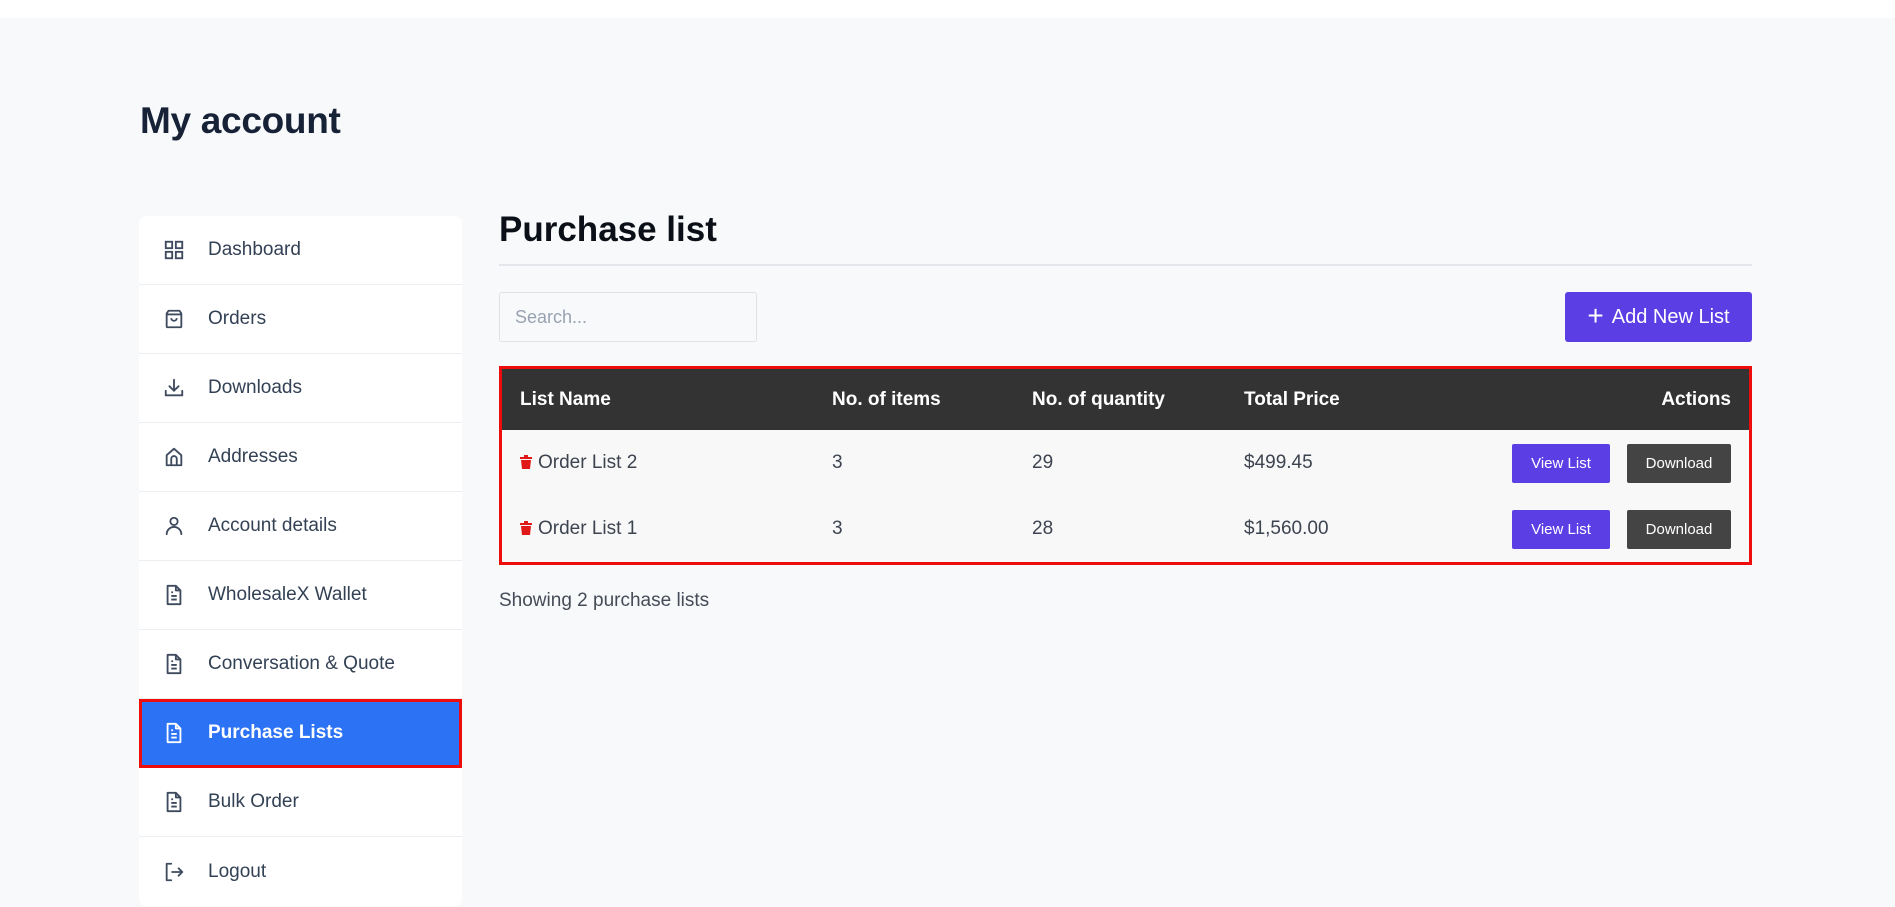 This screenshot has height=907, width=1895. Describe the element at coordinates (604, 600) in the screenshot. I see `list-count-text: Showing 2 purchase lists` at that location.